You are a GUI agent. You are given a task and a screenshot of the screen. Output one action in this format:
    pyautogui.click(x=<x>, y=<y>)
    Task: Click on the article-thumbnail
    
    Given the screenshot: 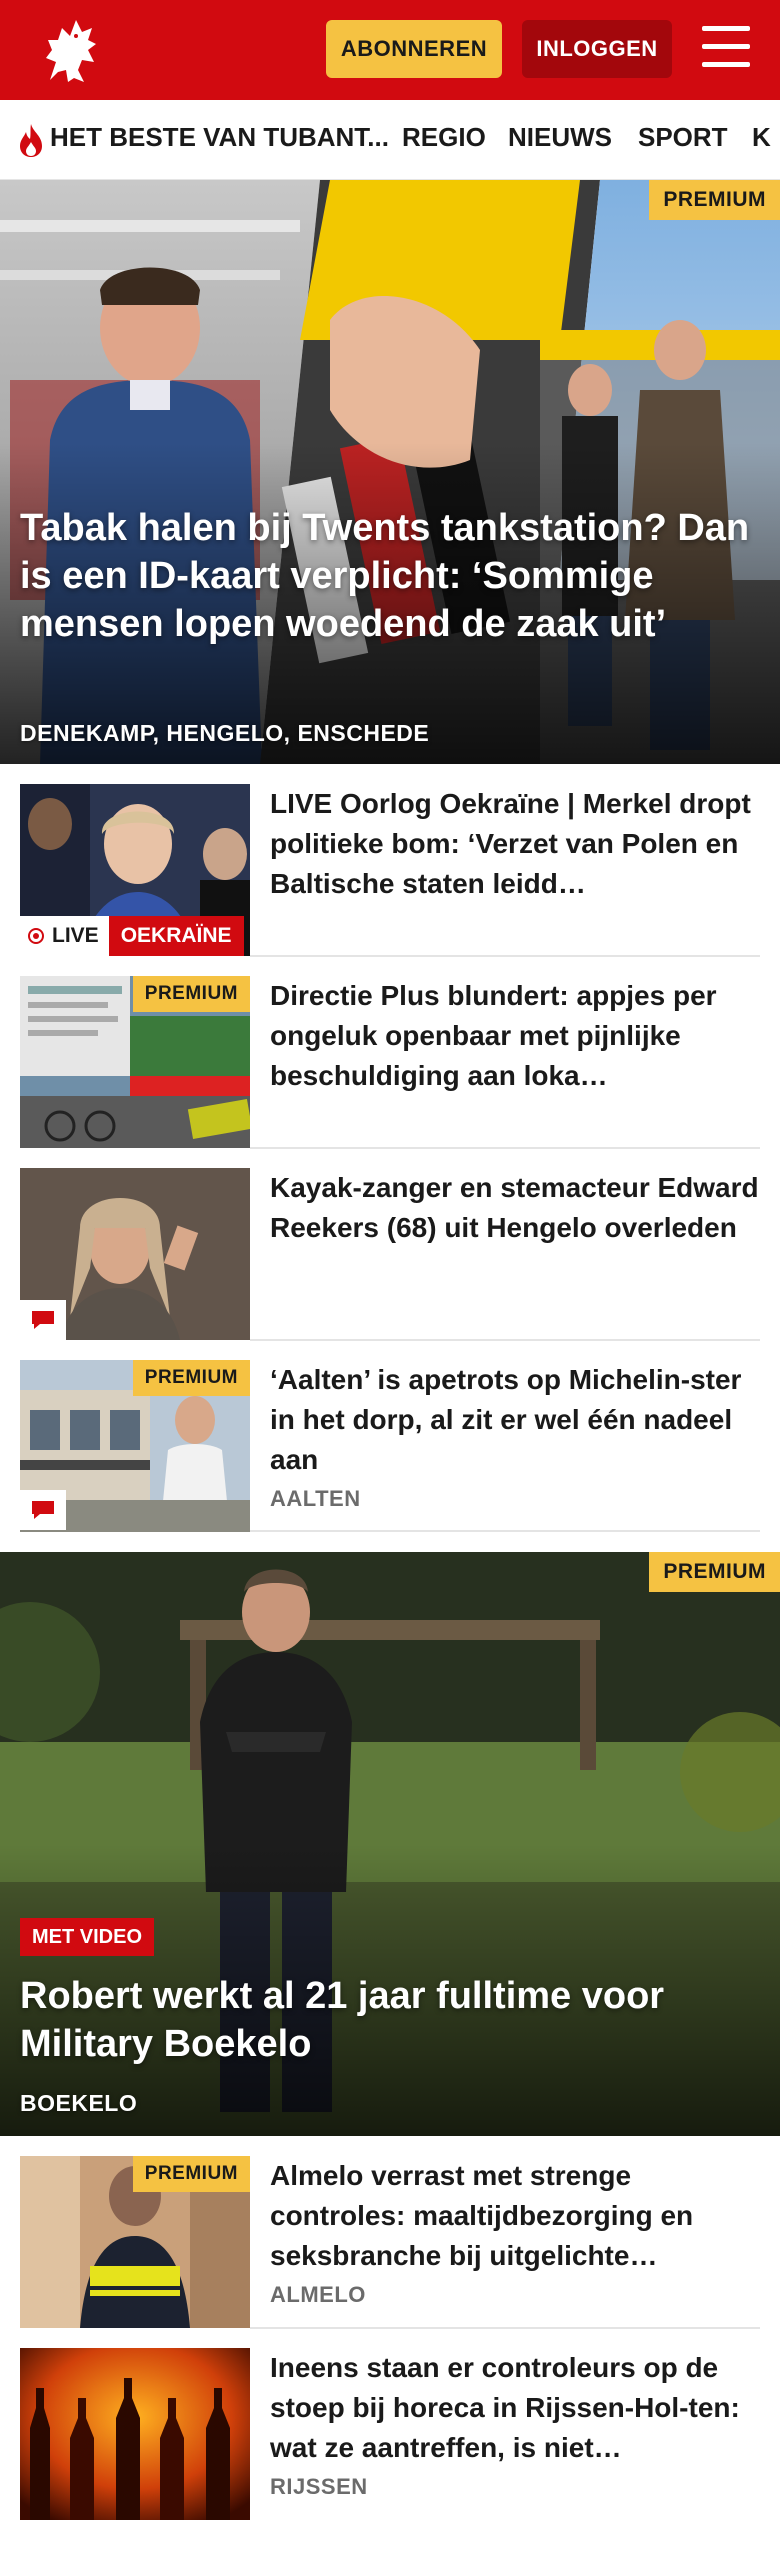 What is the action you would take?
    pyautogui.click(x=135, y=2434)
    